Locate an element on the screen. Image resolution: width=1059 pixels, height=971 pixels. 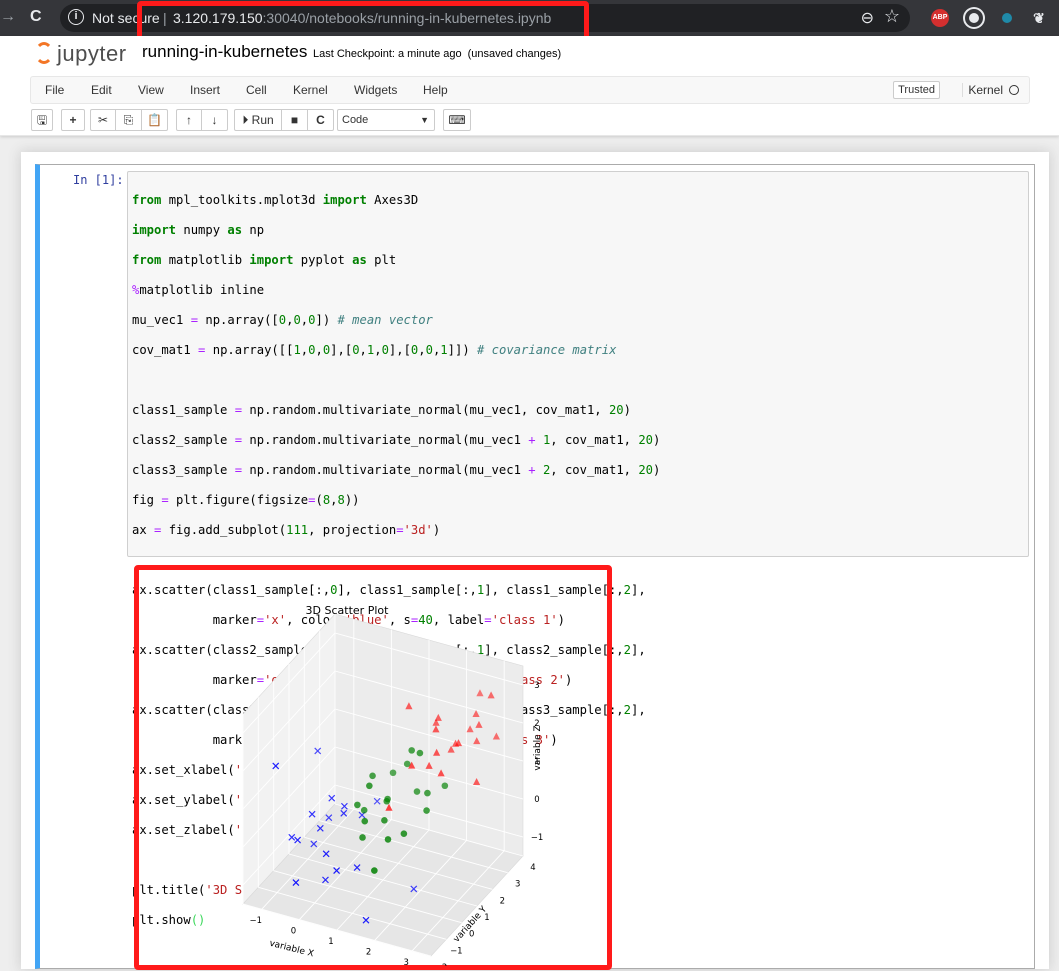
bookmark-star-icon: ☆ is located at coordinates (892, 16).